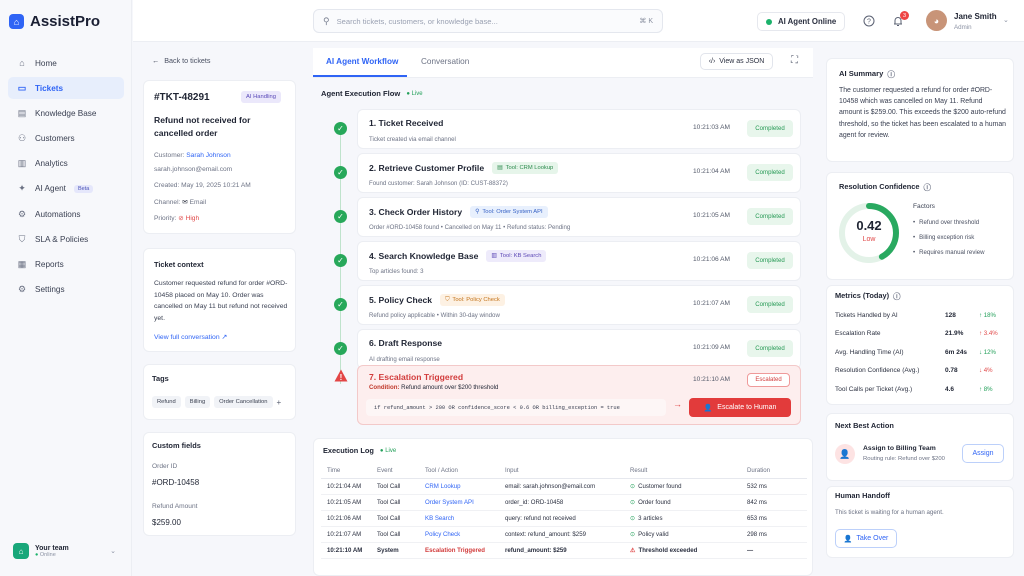  Describe the element at coordinates (21, 551) in the screenshot. I see `team-icon: ⌂` at that location.